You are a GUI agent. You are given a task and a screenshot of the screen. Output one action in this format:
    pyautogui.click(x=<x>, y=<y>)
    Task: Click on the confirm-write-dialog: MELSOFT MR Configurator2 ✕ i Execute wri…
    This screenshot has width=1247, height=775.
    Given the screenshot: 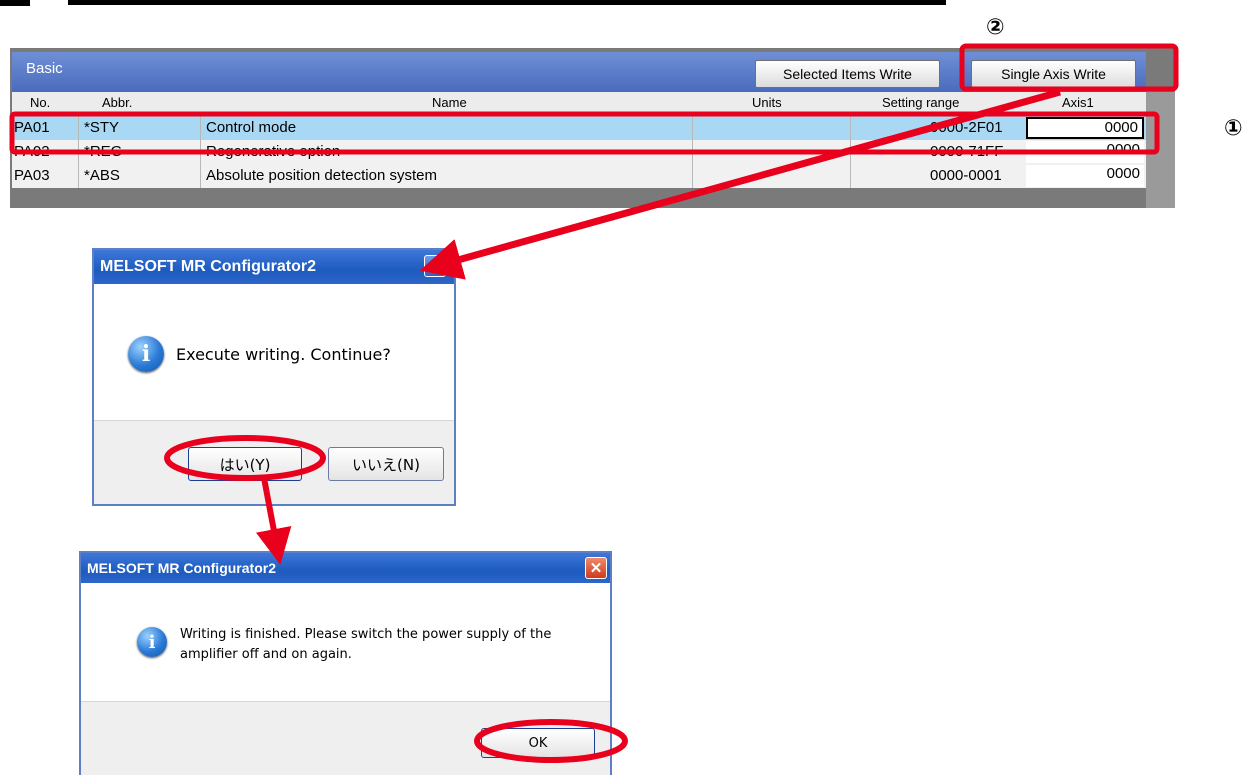 What is the action you would take?
    pyautogui.click(x=274, y=377)
    